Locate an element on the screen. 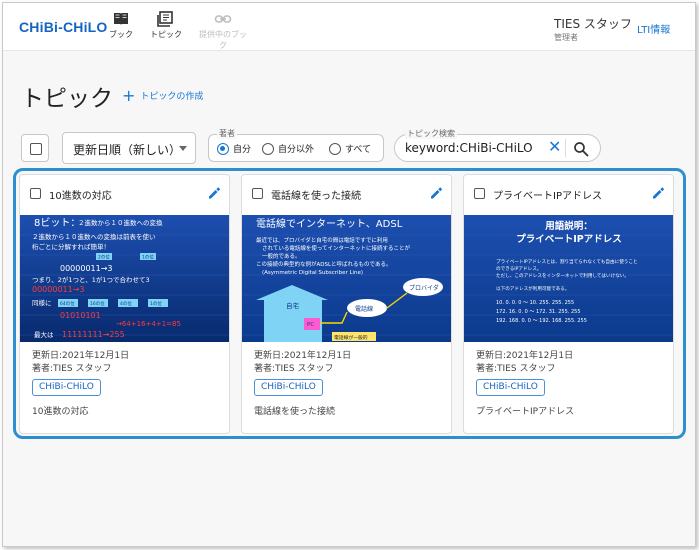 The height and width of the screenshot is (550, 699). author-filter: 著者 自分 自分以外 すべて is located at coordinates (296, 145).